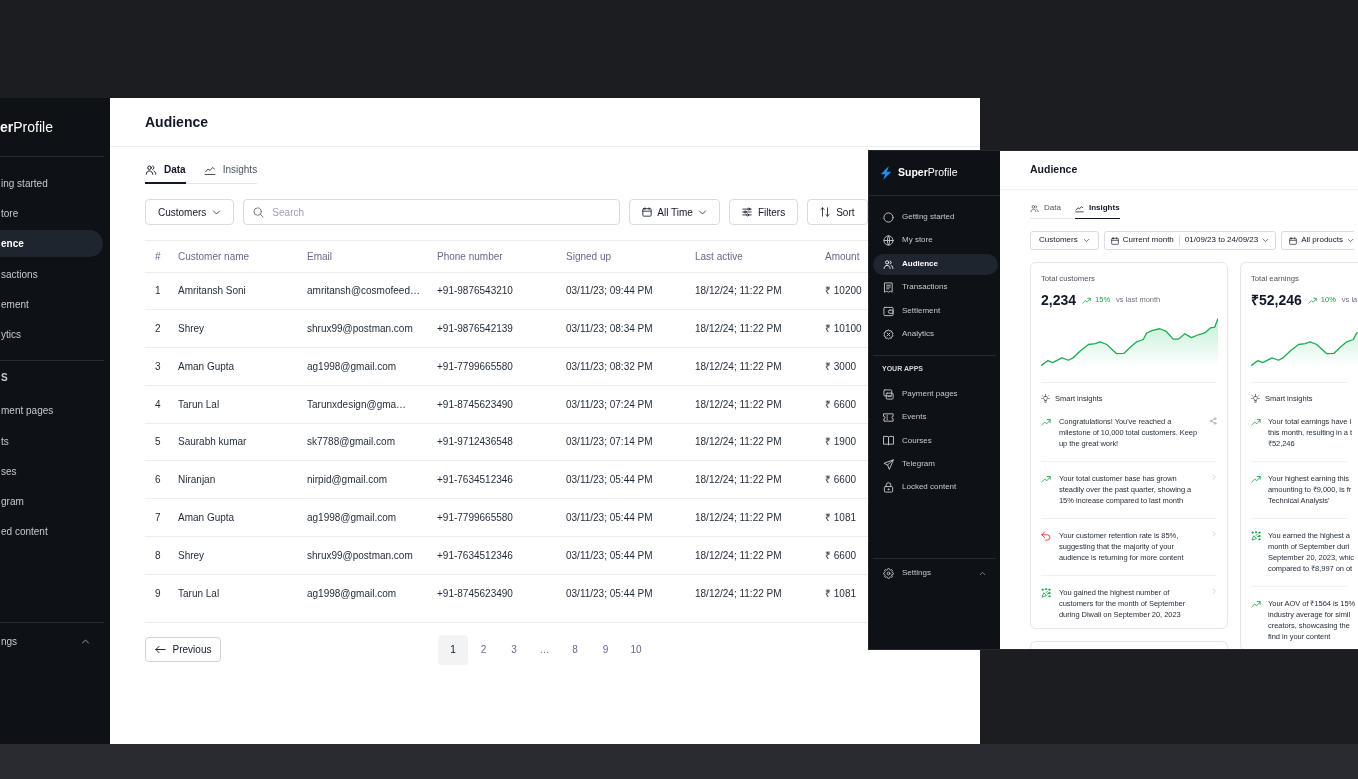  I want to click on table-cell: Amritansh Soni, so click(242, 291).